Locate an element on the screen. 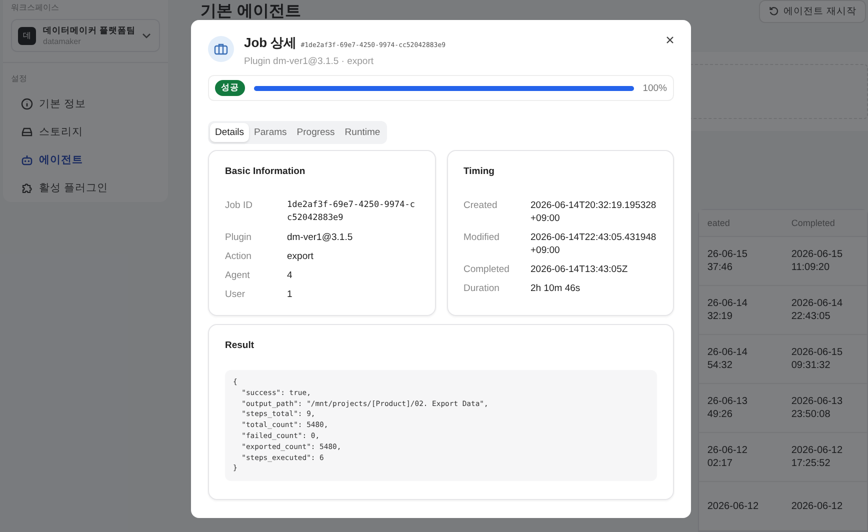 The image size is (868, 532). sidebar-item: 에이전트 is located at coordinates (85, 160).